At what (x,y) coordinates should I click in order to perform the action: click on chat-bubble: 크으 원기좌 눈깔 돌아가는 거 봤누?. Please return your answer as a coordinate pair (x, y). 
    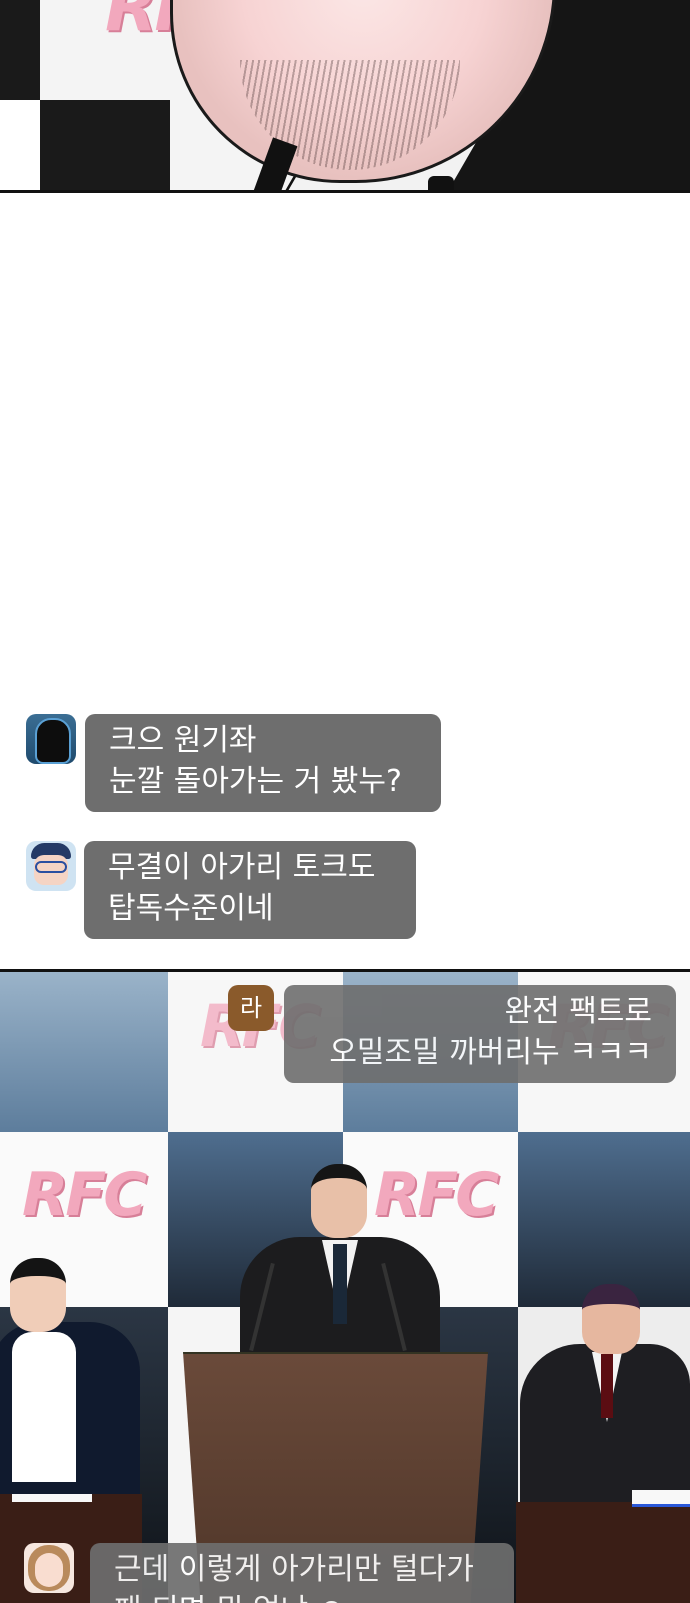
    Looking at the image, I should click on (263, 763).